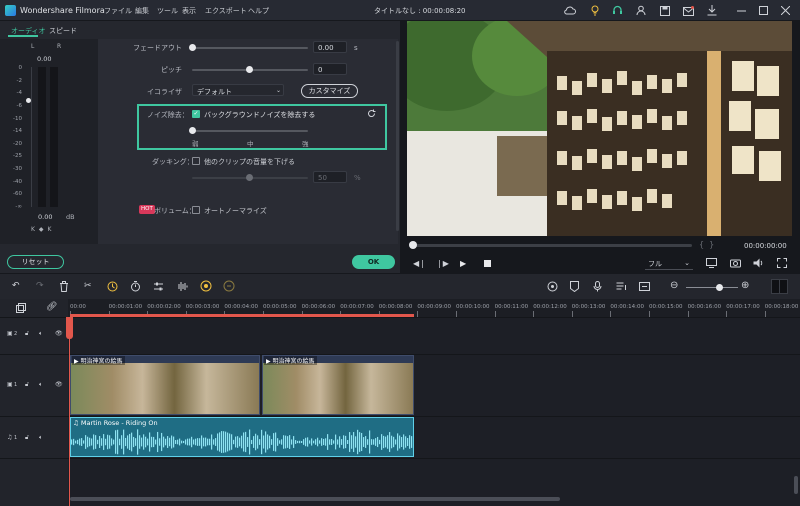 Image resolution: width=800 pixels, height=506 pixels. Describe the element at coordinates (238, 90) in the screenshot. I see `equalizer-select: デフォルト` at that location.